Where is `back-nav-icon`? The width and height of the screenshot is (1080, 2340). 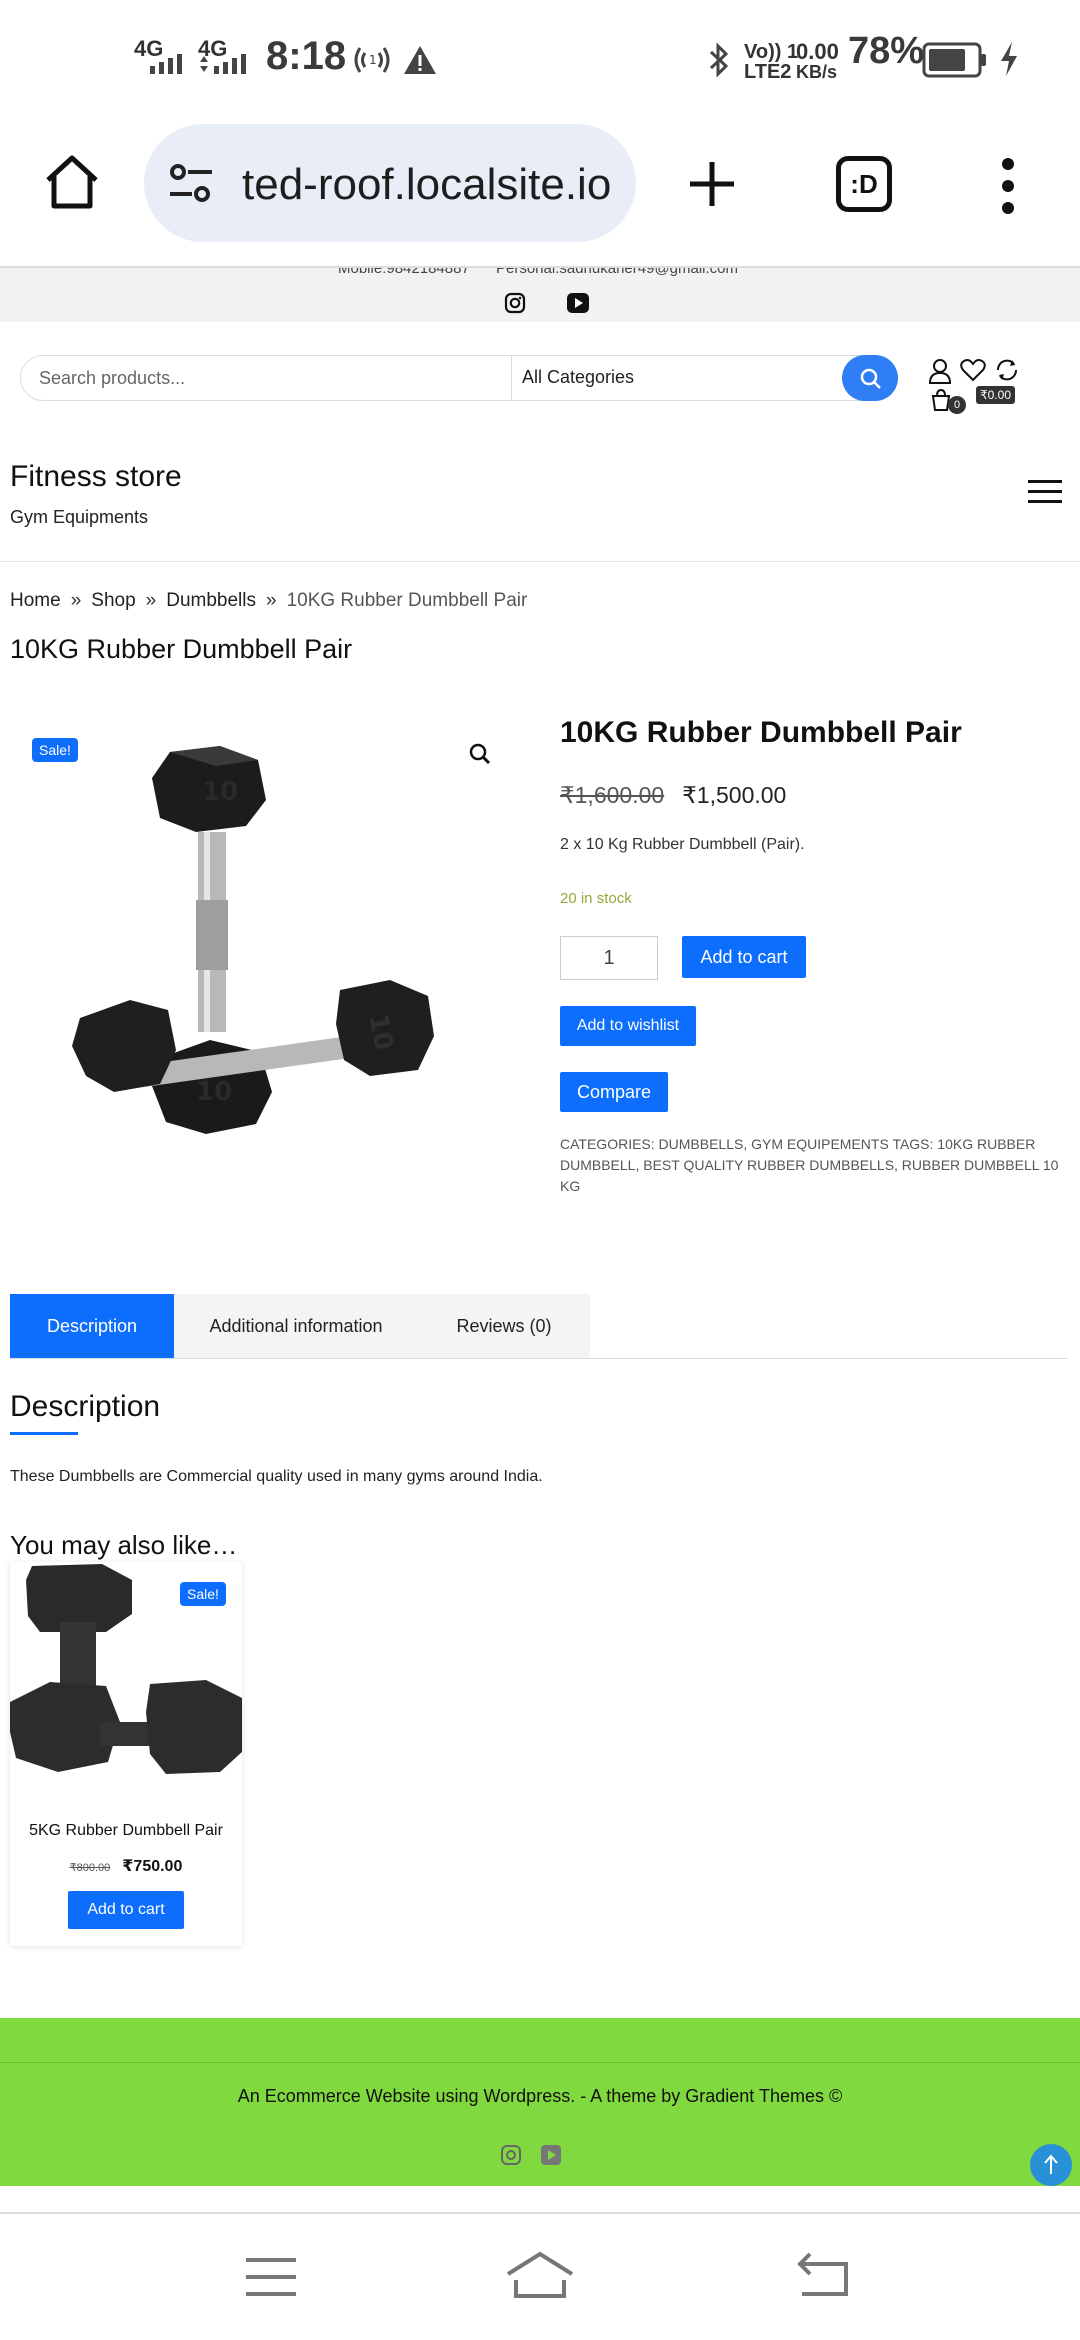
back-nav-icon is located at coordinates (824, 2275).